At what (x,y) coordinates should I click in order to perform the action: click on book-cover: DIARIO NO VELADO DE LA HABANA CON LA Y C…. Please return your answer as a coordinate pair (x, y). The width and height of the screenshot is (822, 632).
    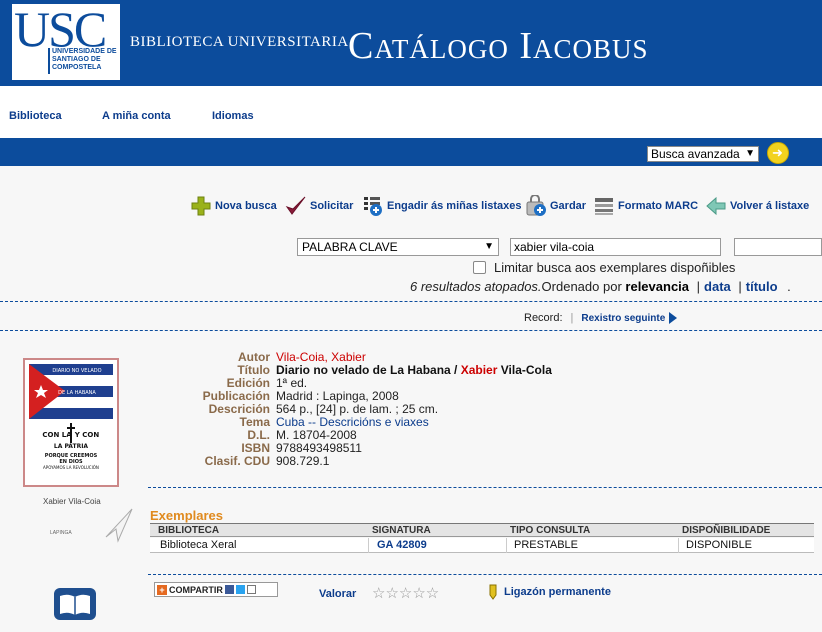
    Looking at the image, I should click on (71, 422).